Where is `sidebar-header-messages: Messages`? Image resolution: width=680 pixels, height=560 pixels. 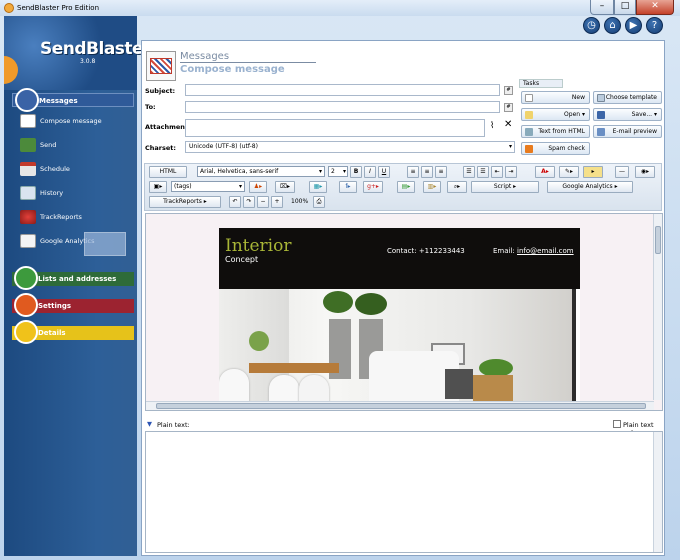 sidebar-header-messages: Messages is located at coordinates (73, 100).